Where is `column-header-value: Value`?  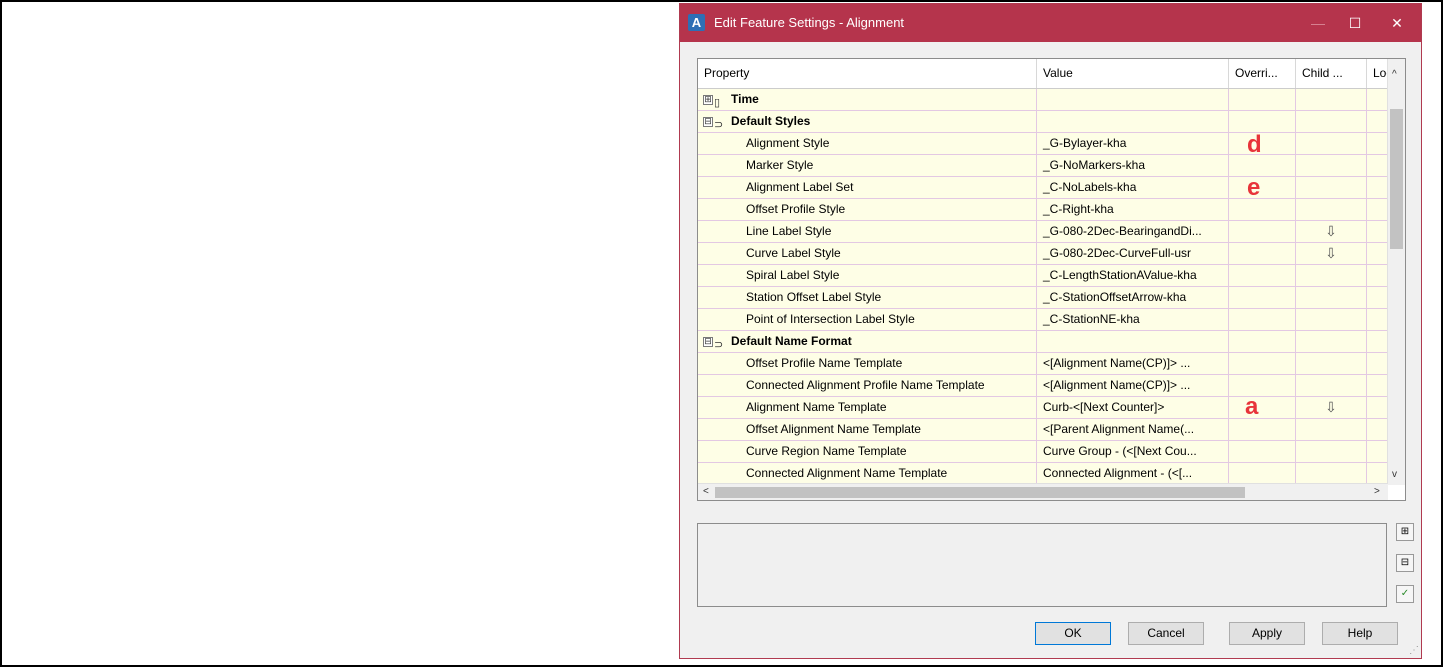 column-header-value: Value is located at coordinates (1133, 73).